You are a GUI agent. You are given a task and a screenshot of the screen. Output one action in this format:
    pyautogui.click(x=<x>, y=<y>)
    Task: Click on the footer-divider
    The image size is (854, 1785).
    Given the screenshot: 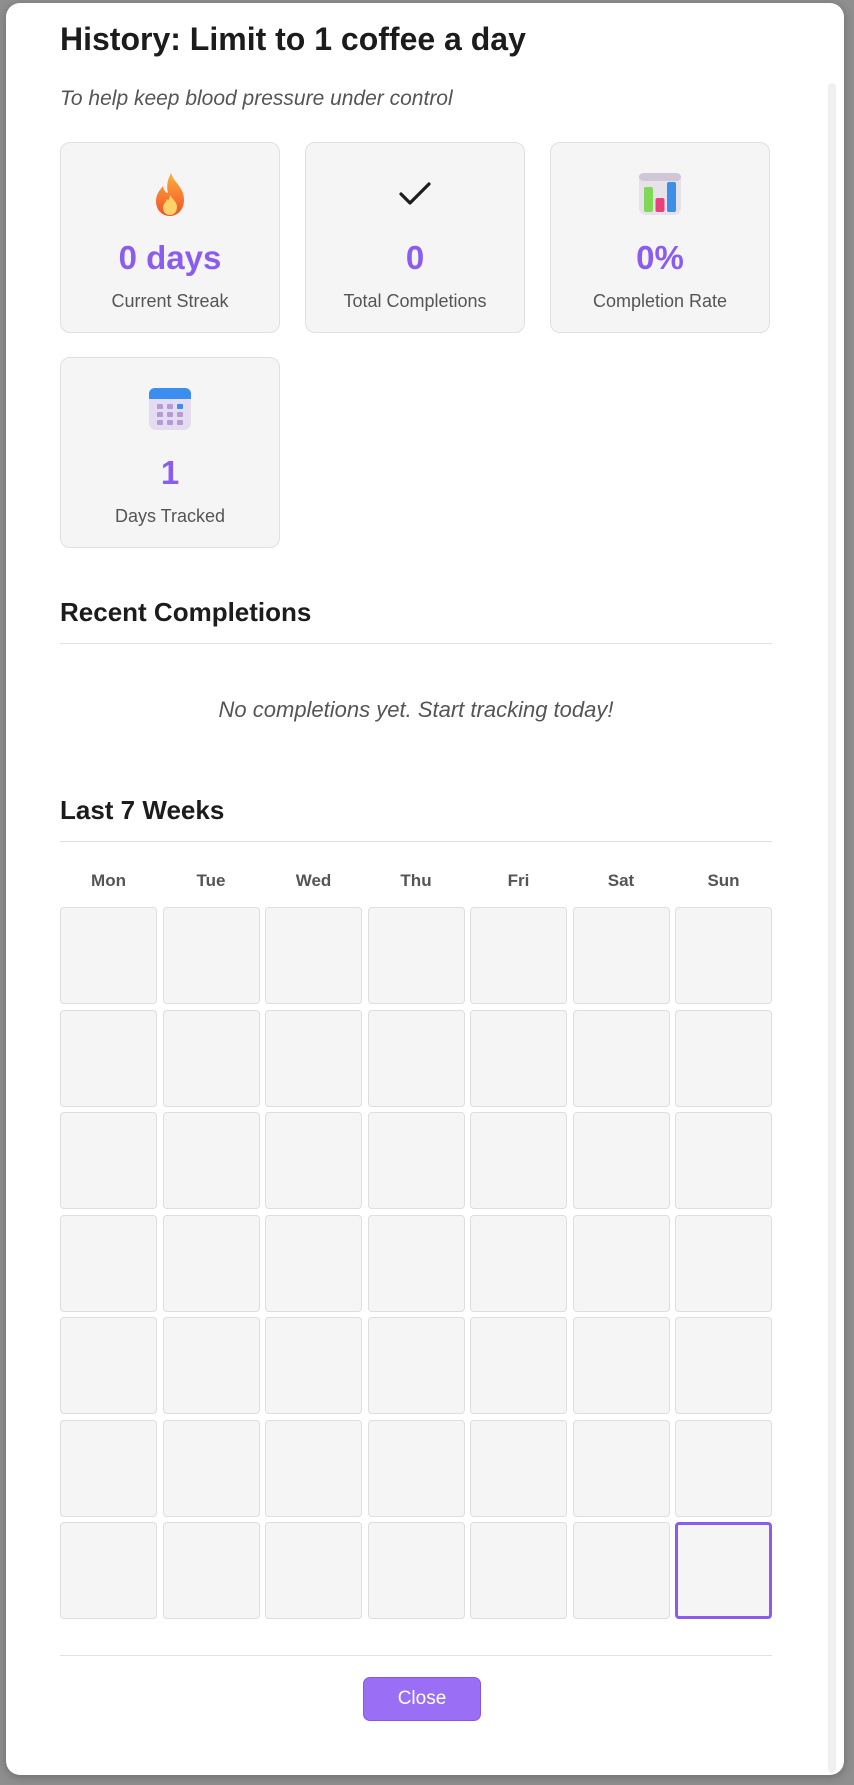 What is the action you would take?
    pyautogui.click(x=416, y=1655)
    